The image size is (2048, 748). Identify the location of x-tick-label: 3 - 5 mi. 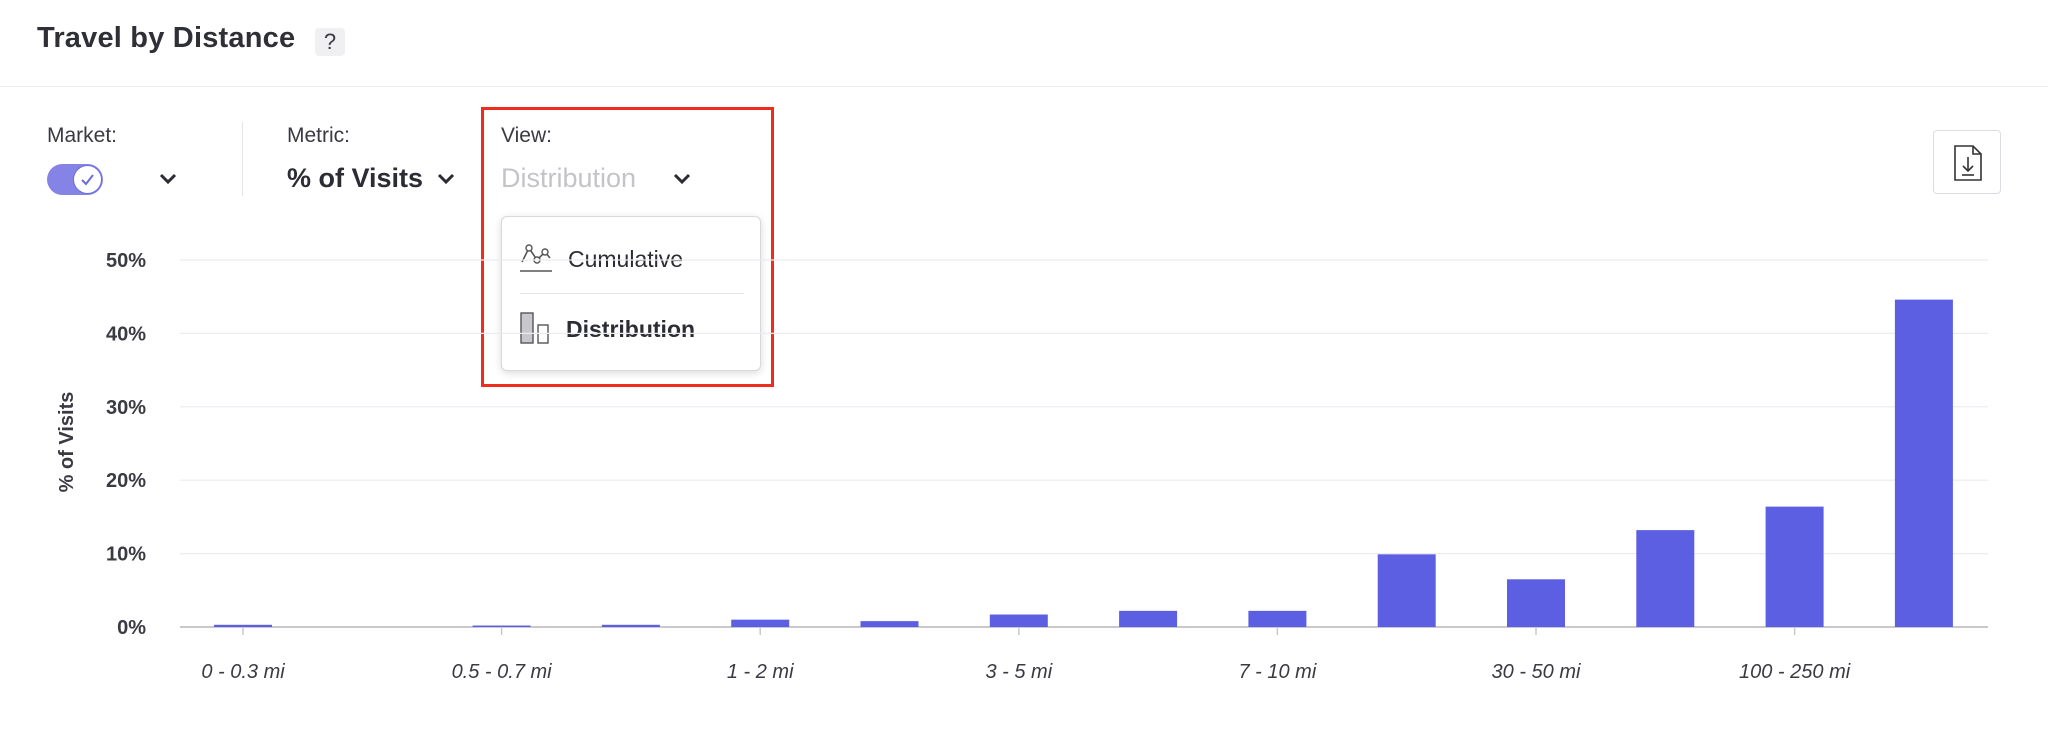
(1018, 672).